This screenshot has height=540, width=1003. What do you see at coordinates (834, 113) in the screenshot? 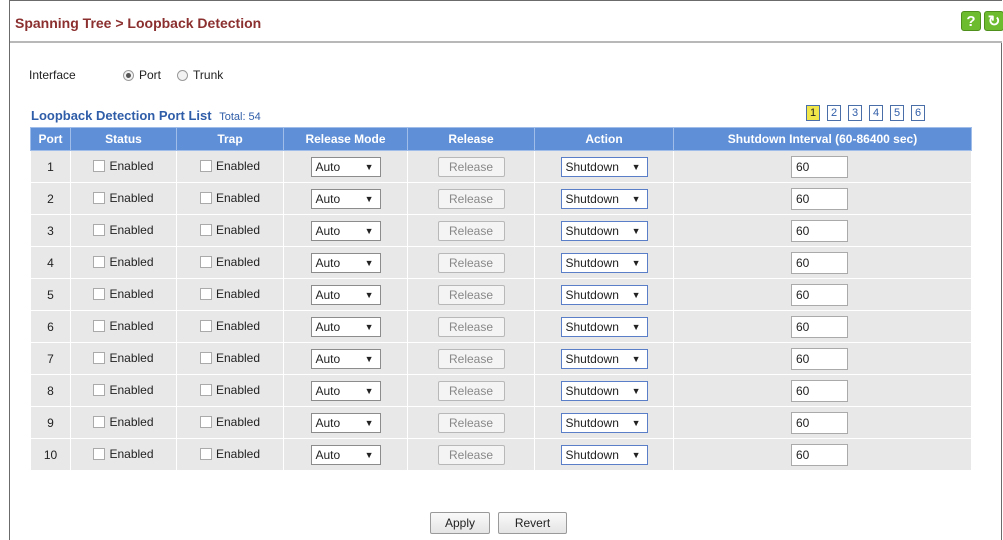
I see `page-link-2: 2` at bounding box center [834, 113].